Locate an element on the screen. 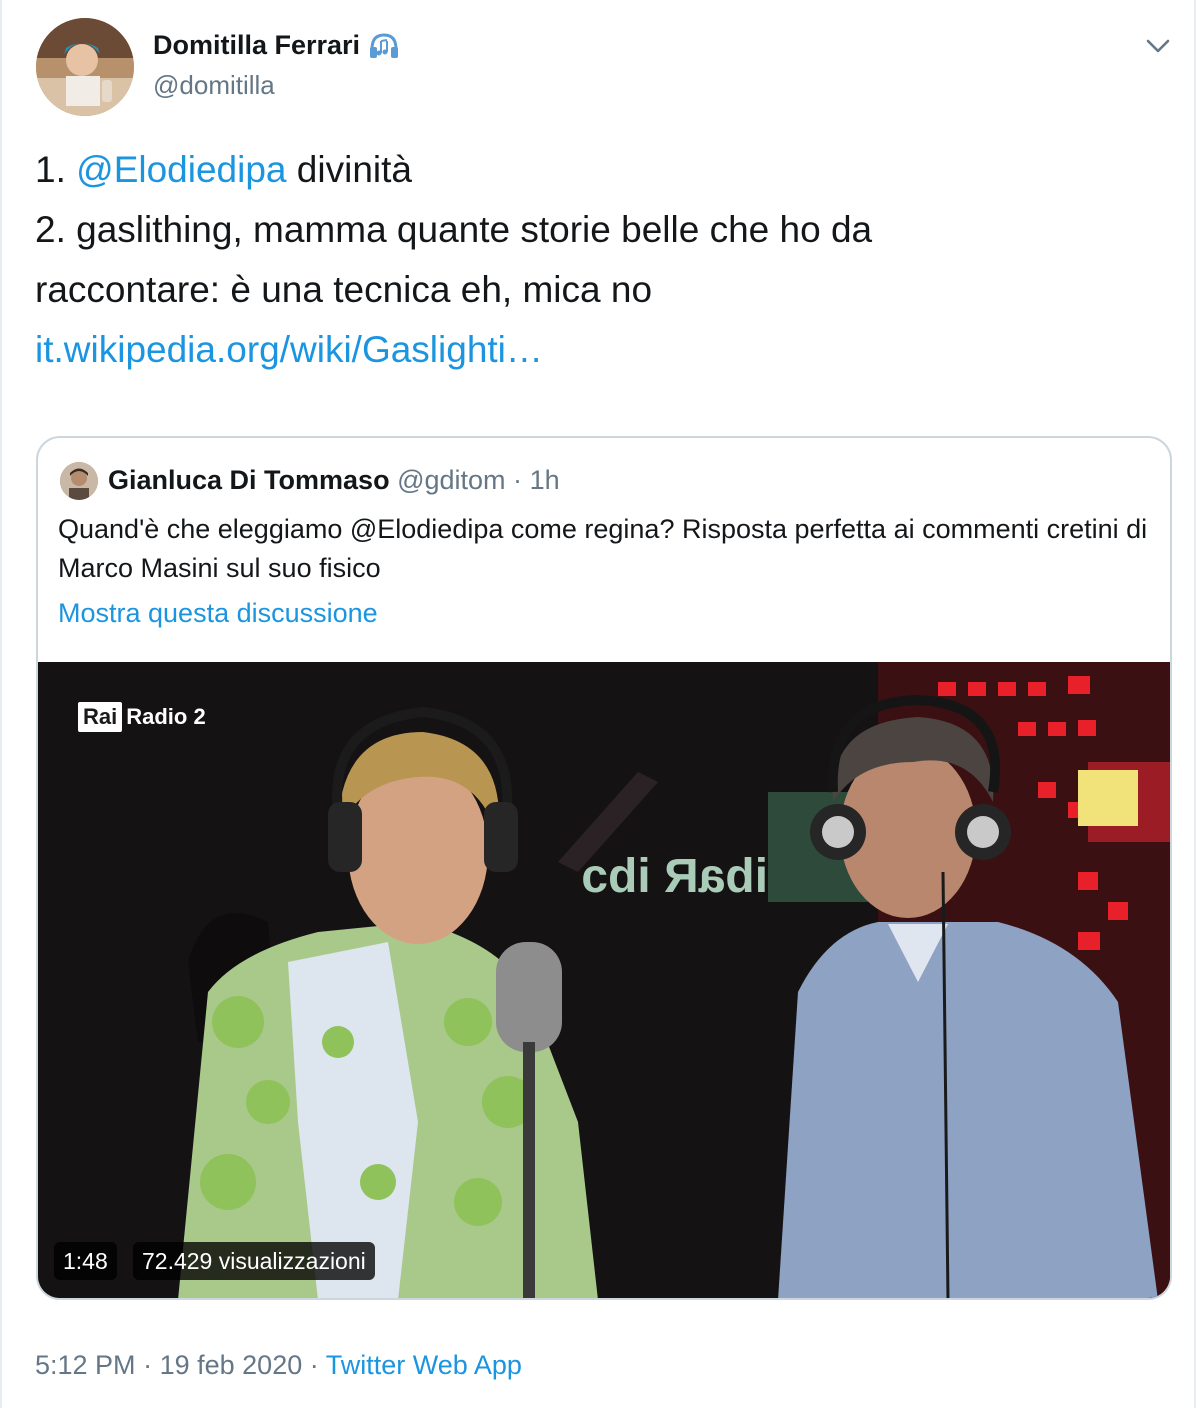 This screenshot has width=1196, height=1408. quoted-avatar-image is located at coordinates (79, 481).